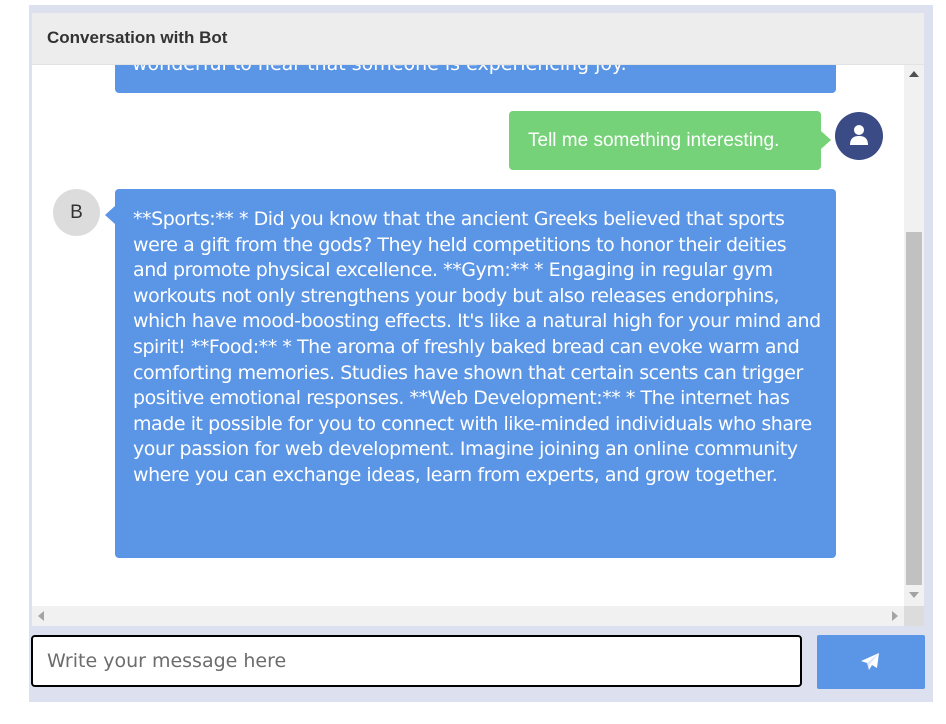 The height and width of the screenshot is (724, 946). What do you see at coordinates (914, 74) in the screenshot?
I see `scroll-up-arrow-icon` at bounding box center [914, 74].